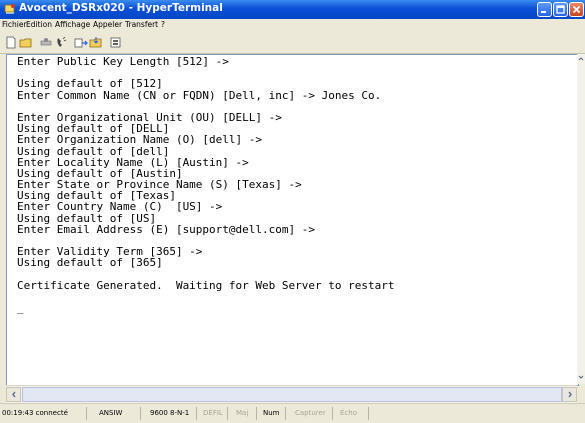 The width and height of the screenshot is (585, 423). I want to click on menu-affichage: Affichage, so click(72, 24).